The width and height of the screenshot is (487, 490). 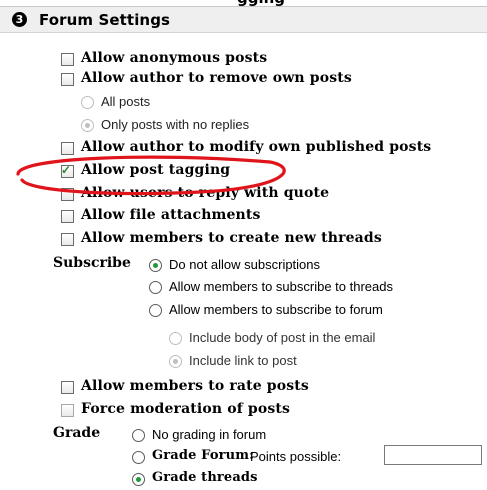 I want to click on post-tagging-checkbox: ✓, so click(x=67, y=170).